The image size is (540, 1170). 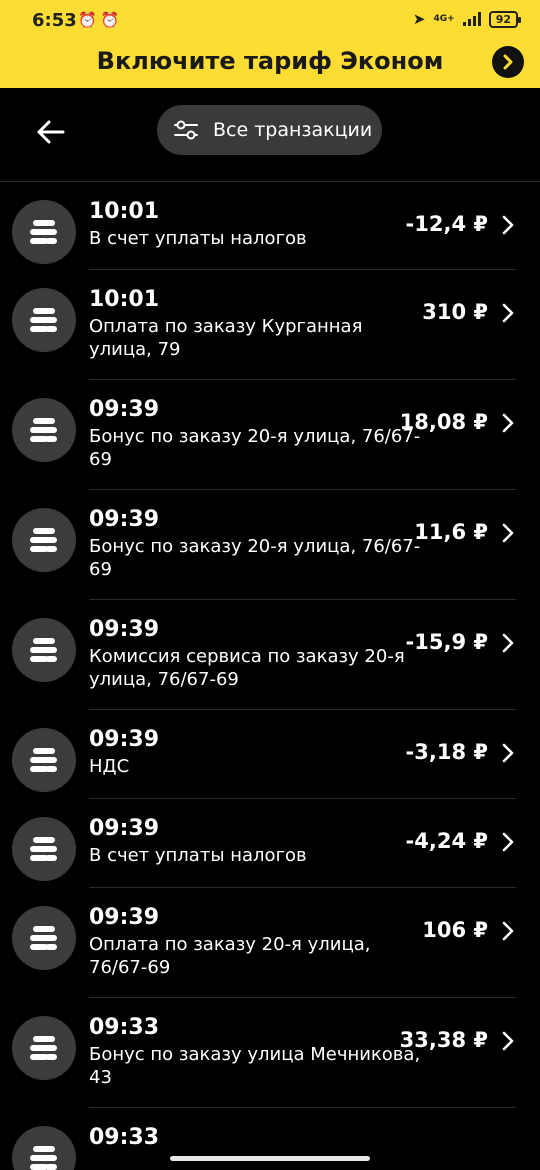 What do you see at coordinates (419, 19) in the screenshot?
I see `navigation-arrow-icon: ➤` at bounding box center [419, 19].